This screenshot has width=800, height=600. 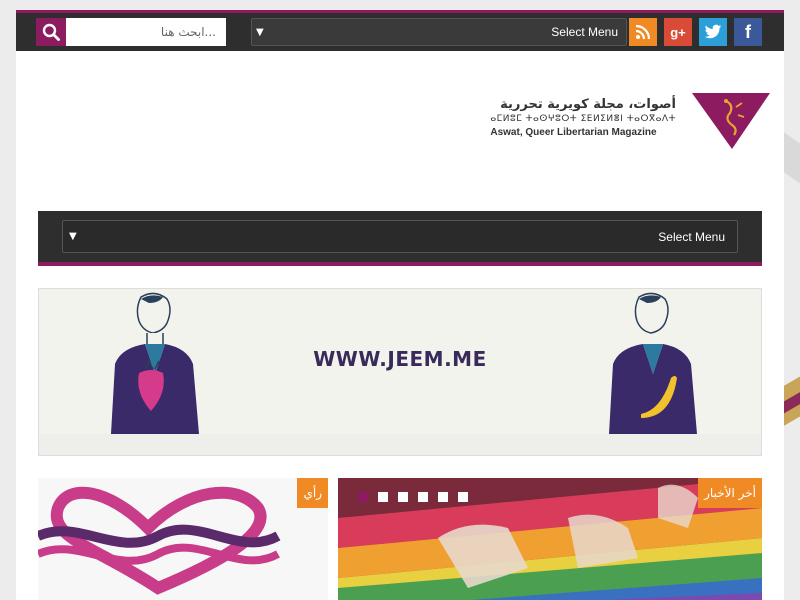 What do you see at coordinates (439, 32) in the screenshot?
I see `top-menu-select: ▼ Select Menu` at bounding box center [439, 32].